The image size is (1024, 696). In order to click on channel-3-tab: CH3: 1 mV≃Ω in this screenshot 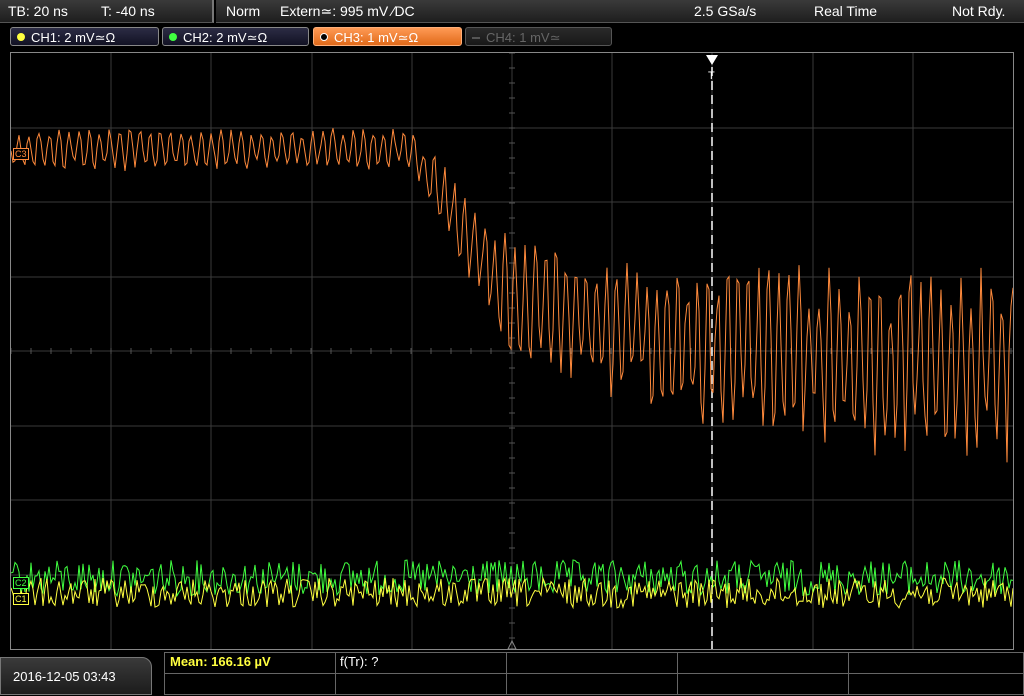, I will do `click(387, 36)`.